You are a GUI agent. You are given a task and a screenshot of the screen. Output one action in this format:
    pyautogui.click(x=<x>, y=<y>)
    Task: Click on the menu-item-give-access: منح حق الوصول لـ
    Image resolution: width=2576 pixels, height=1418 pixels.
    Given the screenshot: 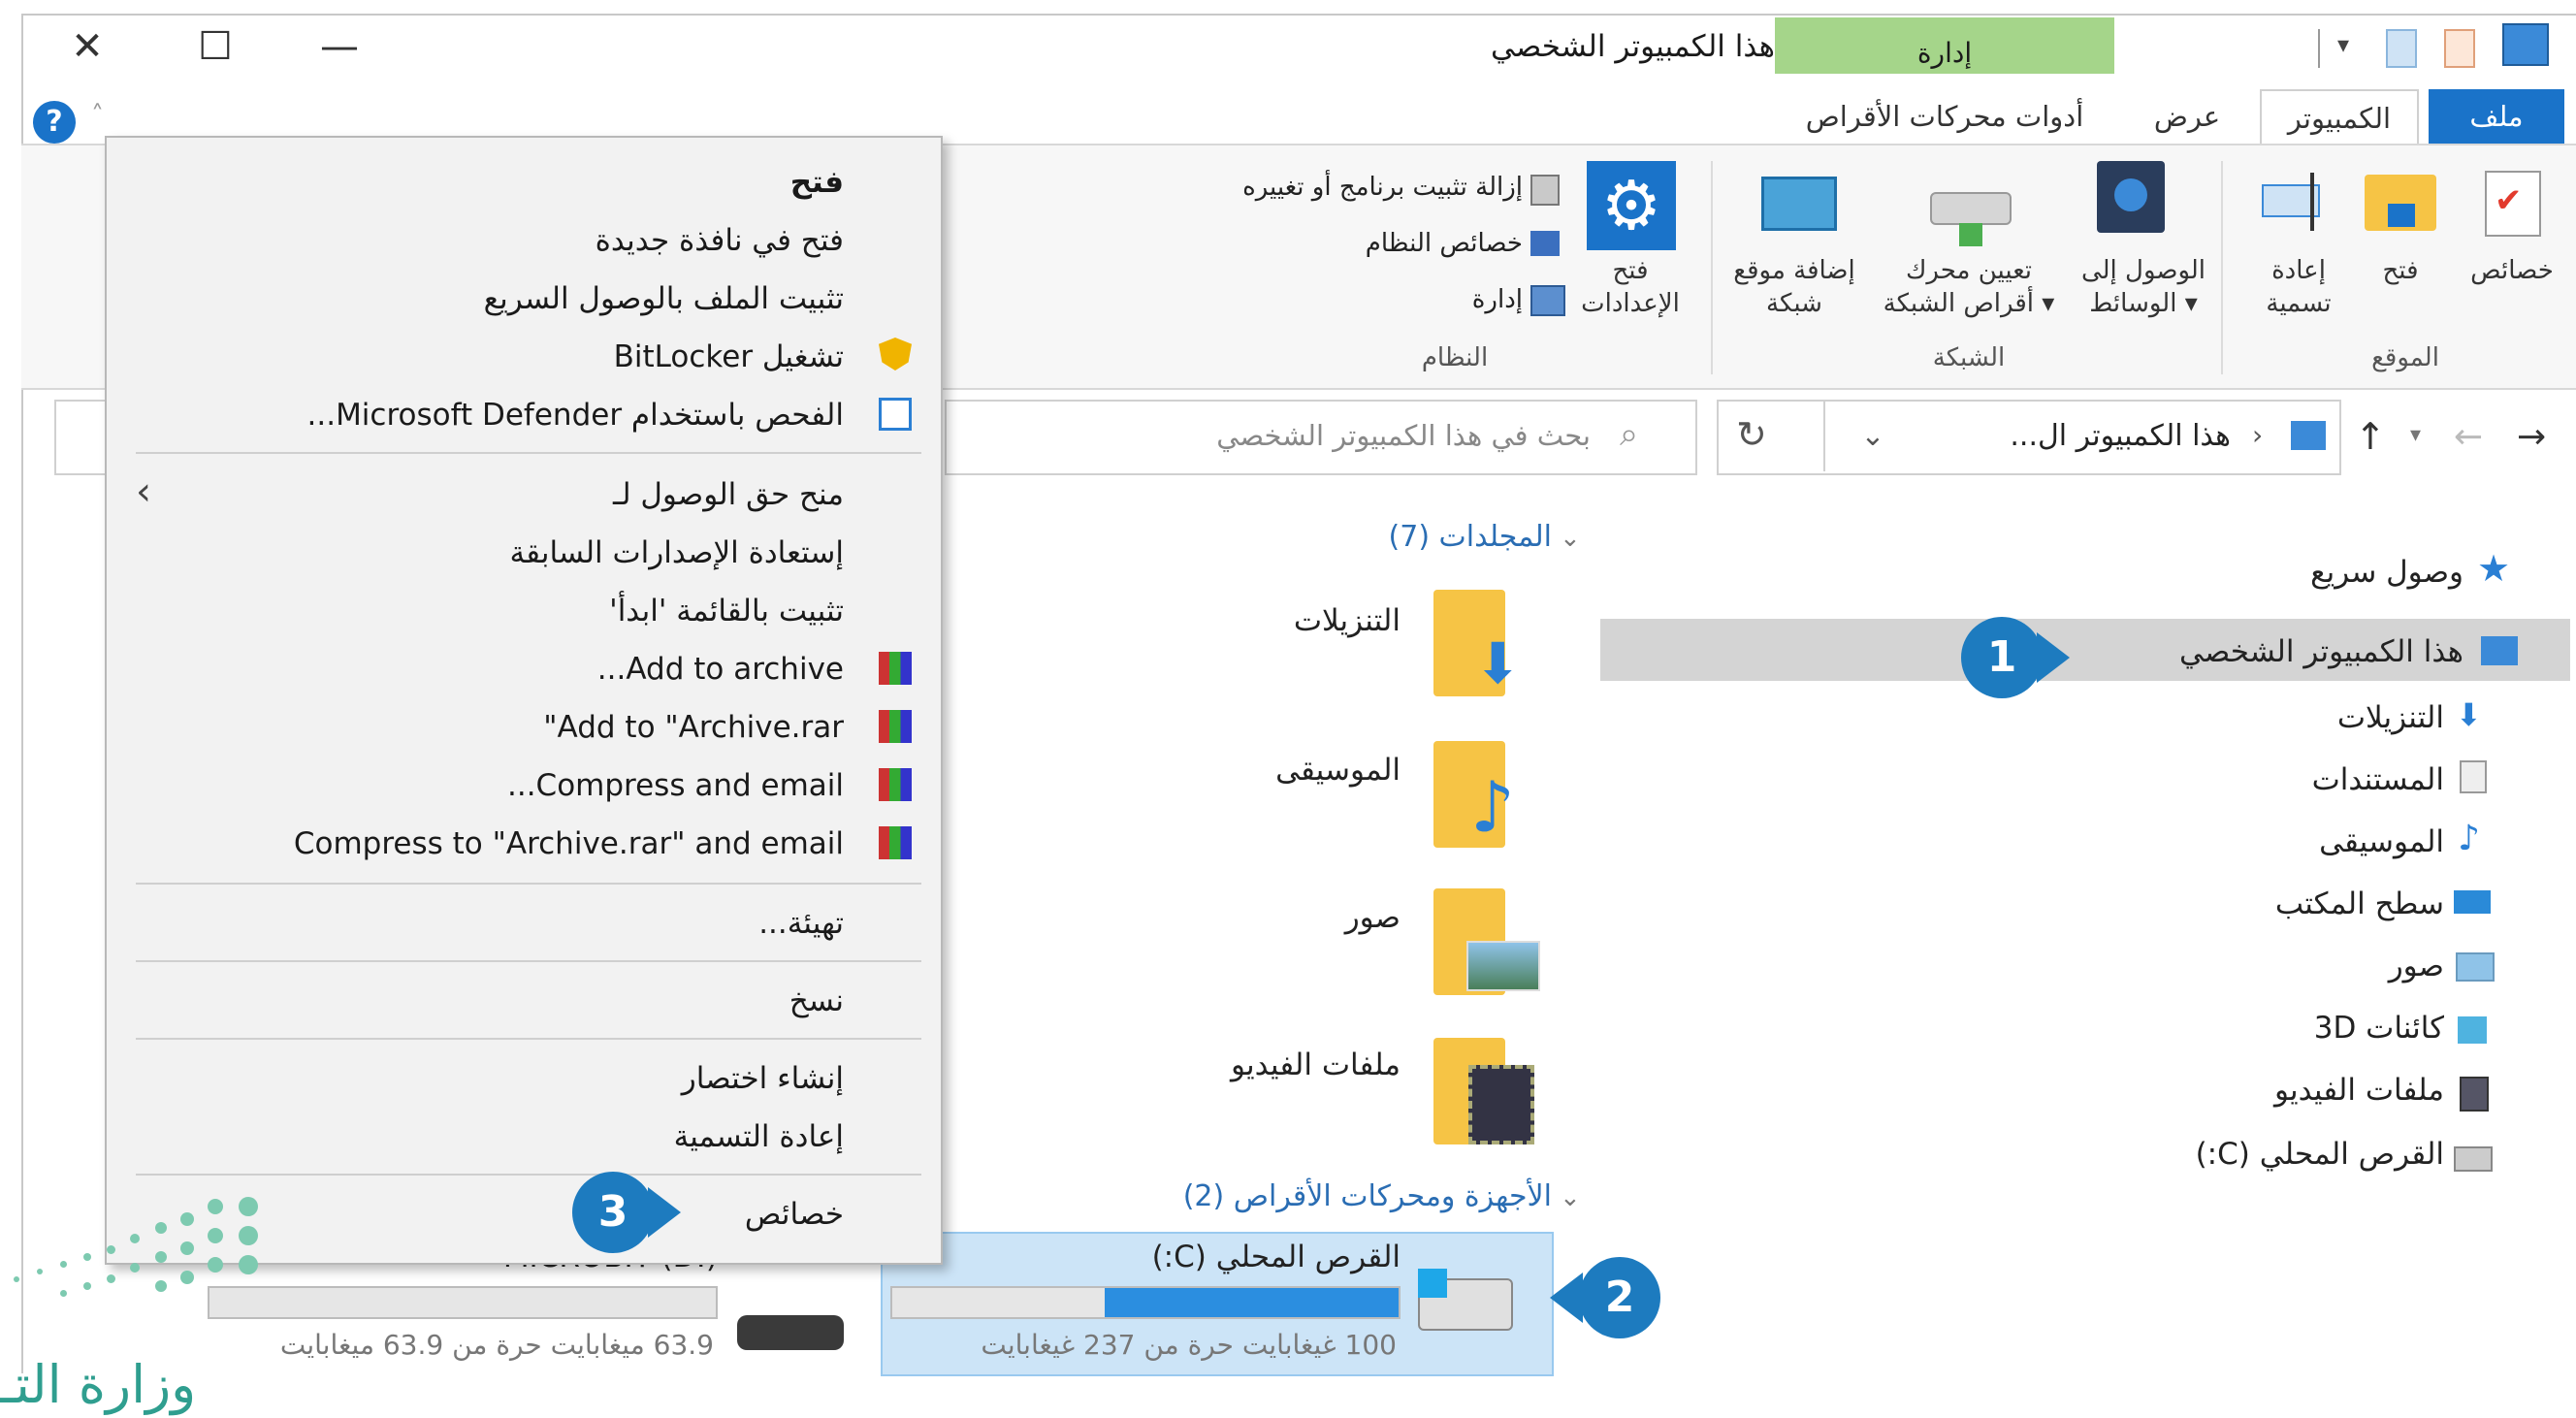 What is the action you would take?
    pyautogui.click(x=728, y=494)
    